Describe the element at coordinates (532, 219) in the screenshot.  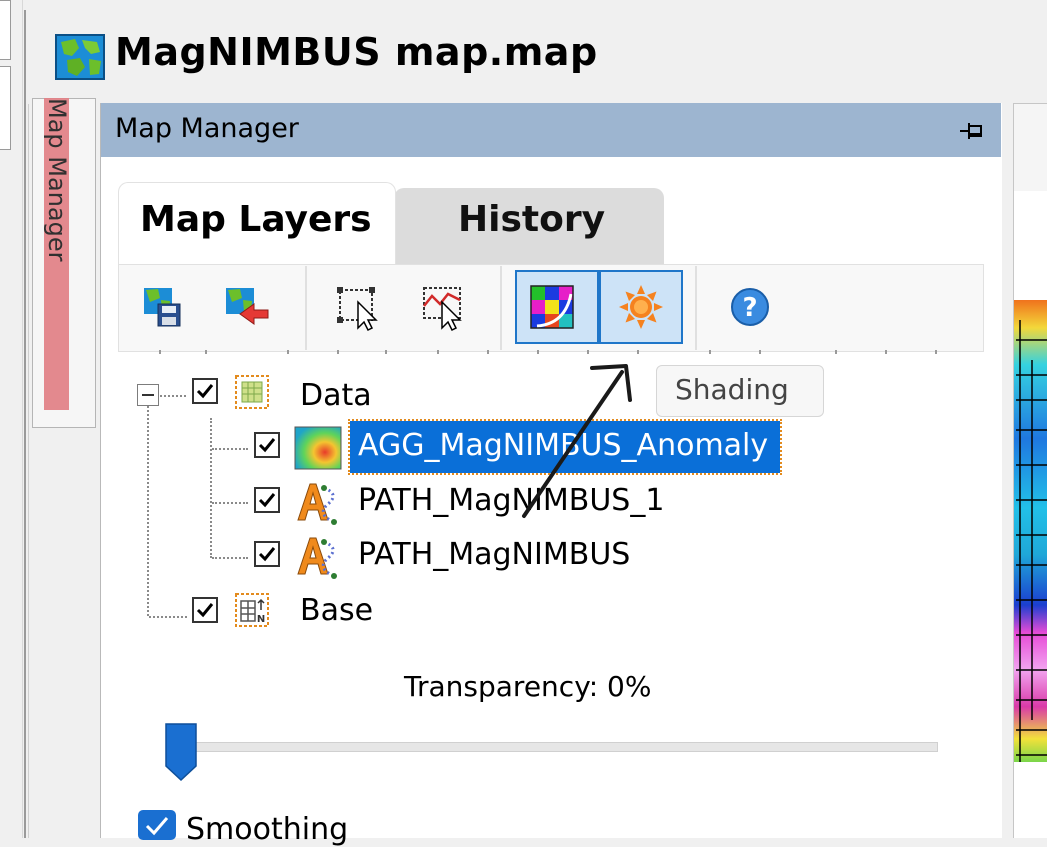
I see `tab-history-label: History` at that location.